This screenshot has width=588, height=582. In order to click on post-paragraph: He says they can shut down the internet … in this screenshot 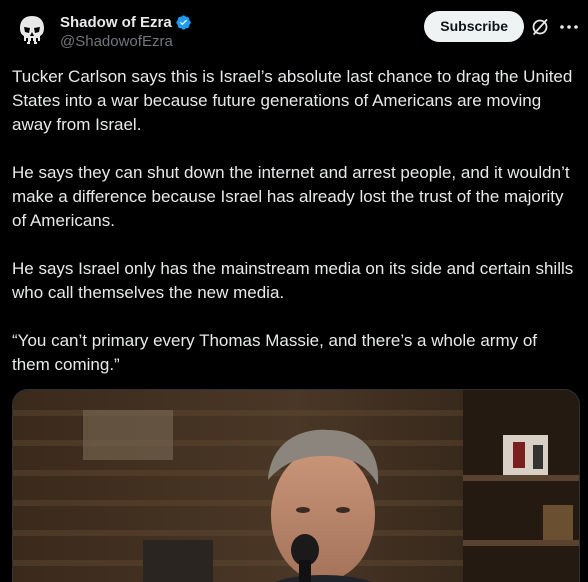, I will do `click(291, 196)`.